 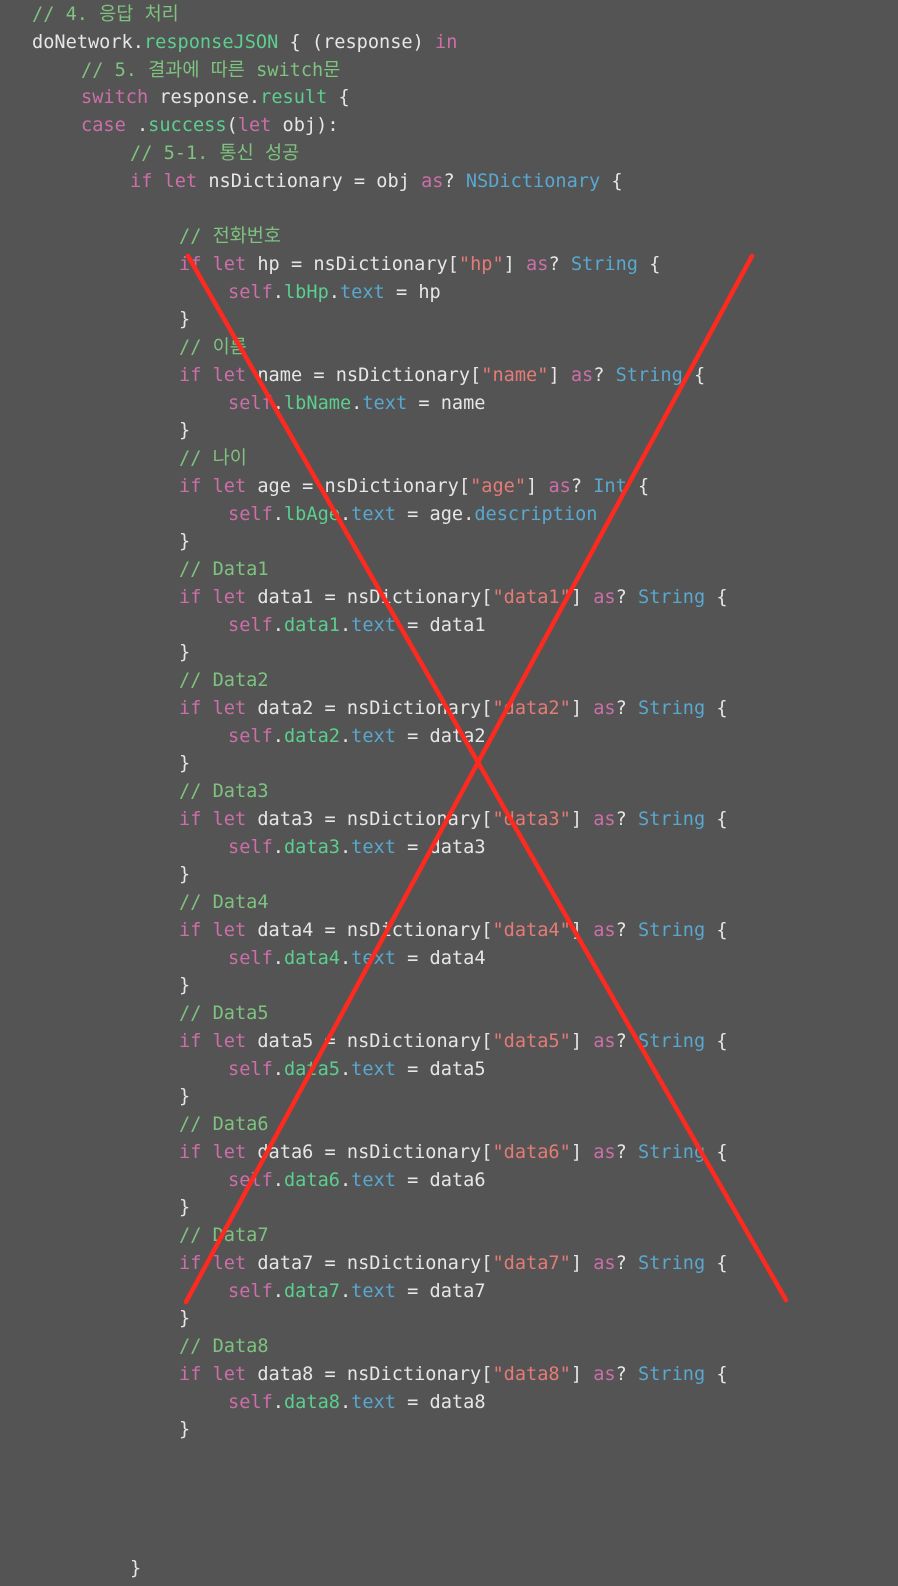 What do you see at coordinates (317, 403) in the screenshot?
I see `code-token-member: lbName` at bounding box center [317, 403].